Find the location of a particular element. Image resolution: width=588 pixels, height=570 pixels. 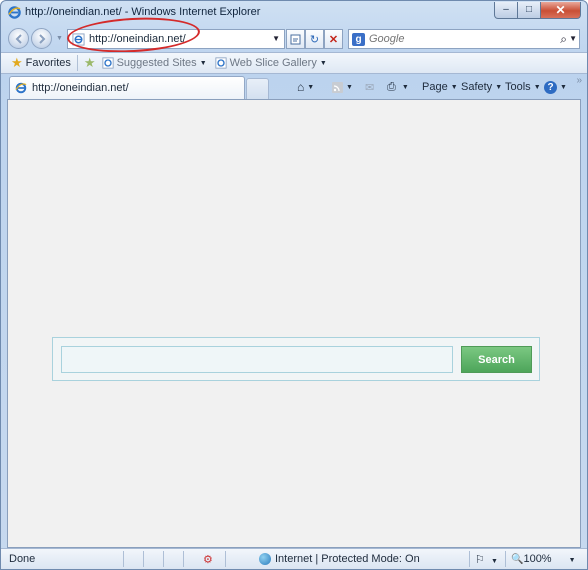

safety-menu: Safety ▼ is located at coordinates (481, 87).